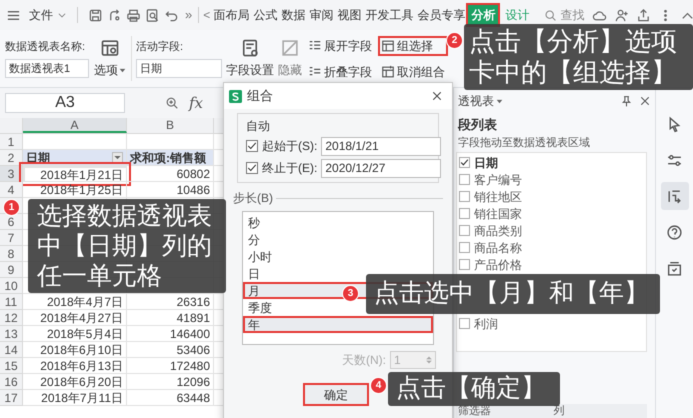 The height and width of the screenshot is (418, 693). Describe the element at coordinates (75, 382) in the screenshot. I see `table-cell: 2018年6月20日` at that location.